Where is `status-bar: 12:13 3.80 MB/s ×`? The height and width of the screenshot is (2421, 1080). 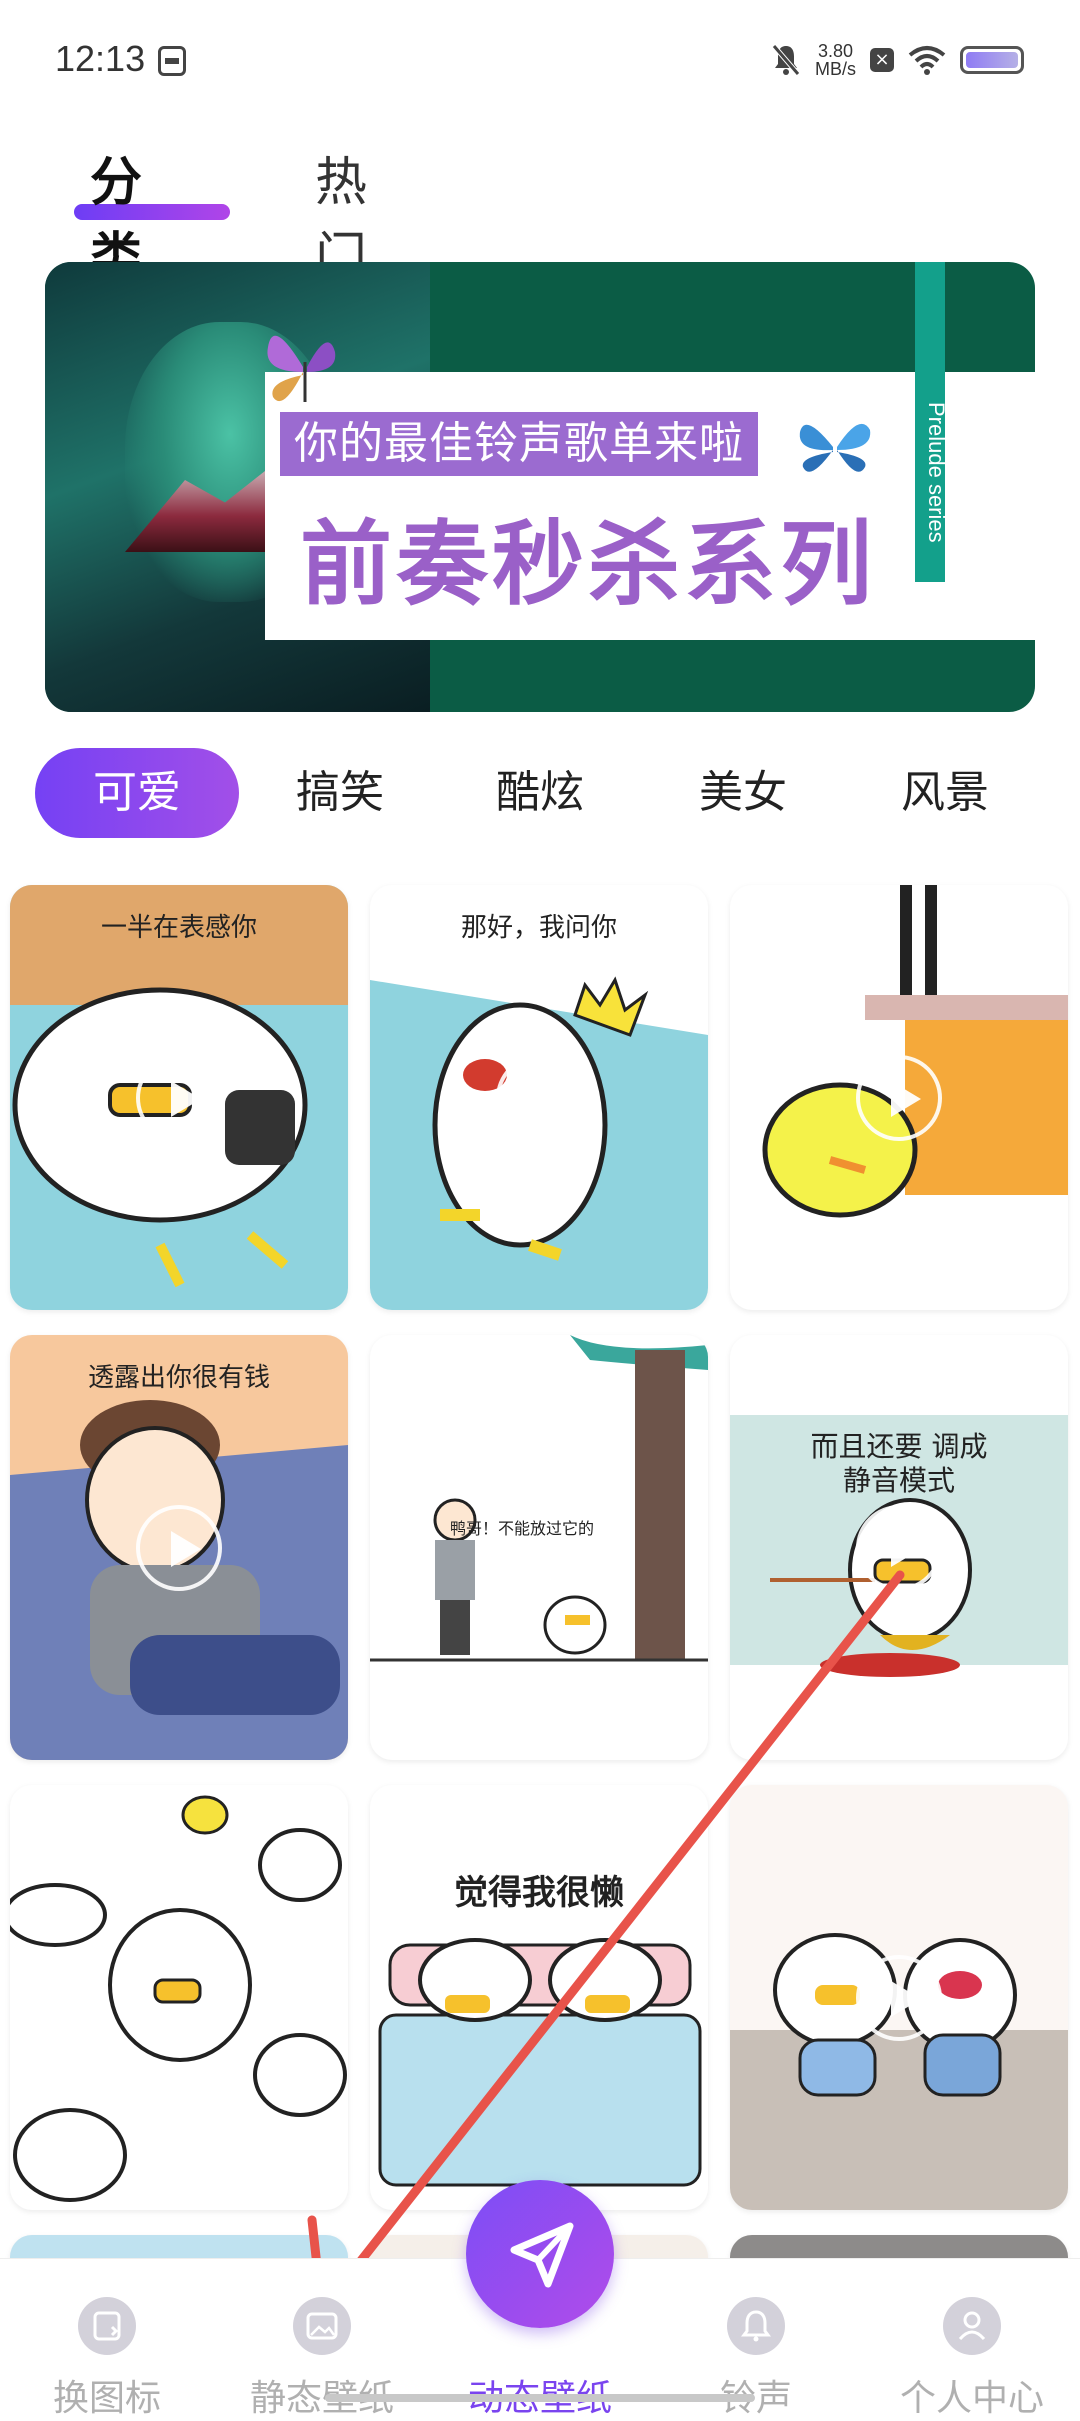 status-bar: 12:13 3.80 MB/s × is located at coordinates (540, 60).